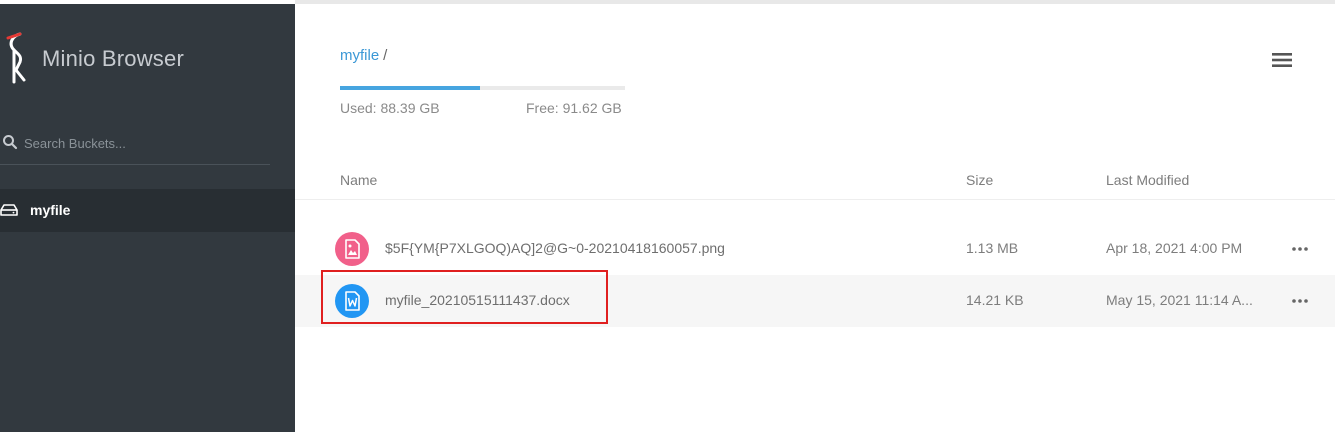 The width and height of the screenshot is (1335, 432). I want to click on hamburger-menu-icon, so click(1282, 60).